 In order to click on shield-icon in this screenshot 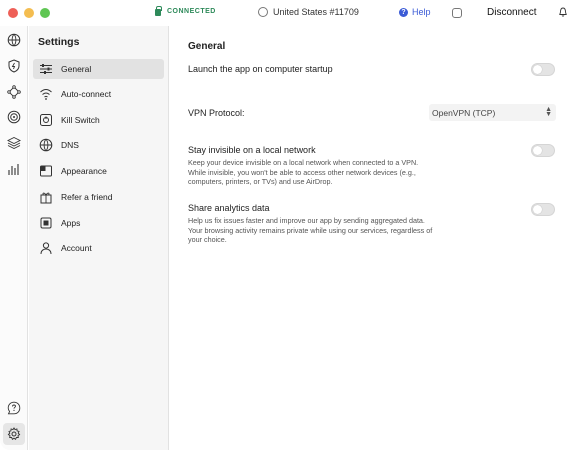, I will do `click(14, 66)`.